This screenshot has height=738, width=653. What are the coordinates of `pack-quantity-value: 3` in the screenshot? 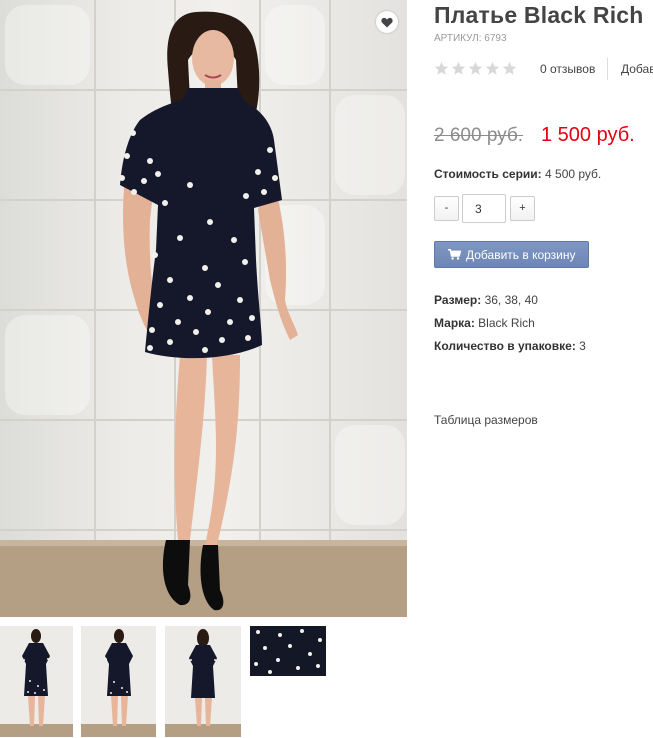 It's located at (582, 346).